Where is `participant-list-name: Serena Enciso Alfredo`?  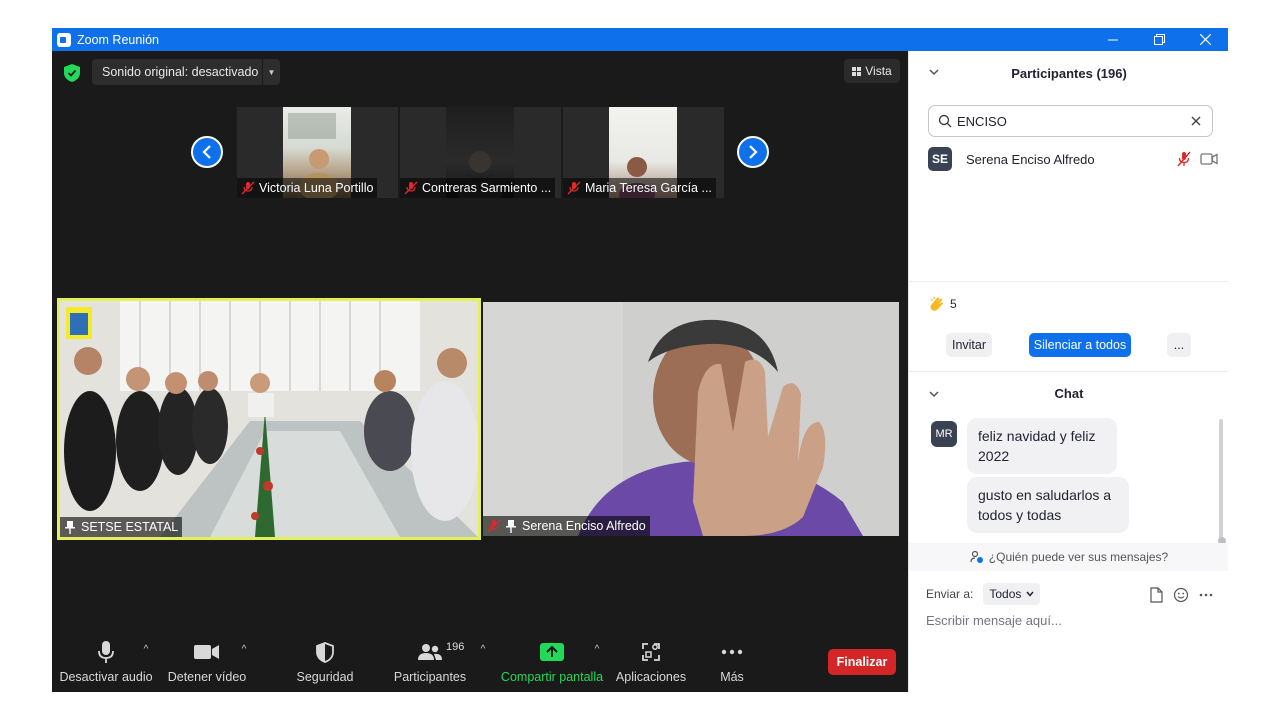
participant-list-name: Serena Enciso Alfredo is located at coordinates (1030, 159).